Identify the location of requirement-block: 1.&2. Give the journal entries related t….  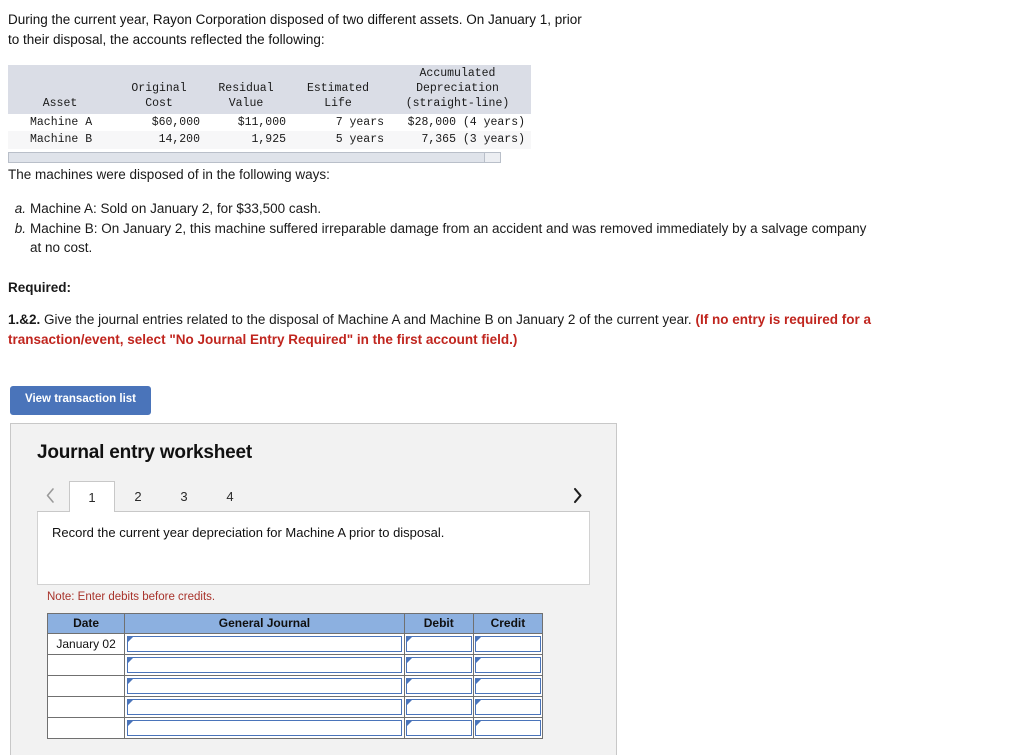
(448, 330).